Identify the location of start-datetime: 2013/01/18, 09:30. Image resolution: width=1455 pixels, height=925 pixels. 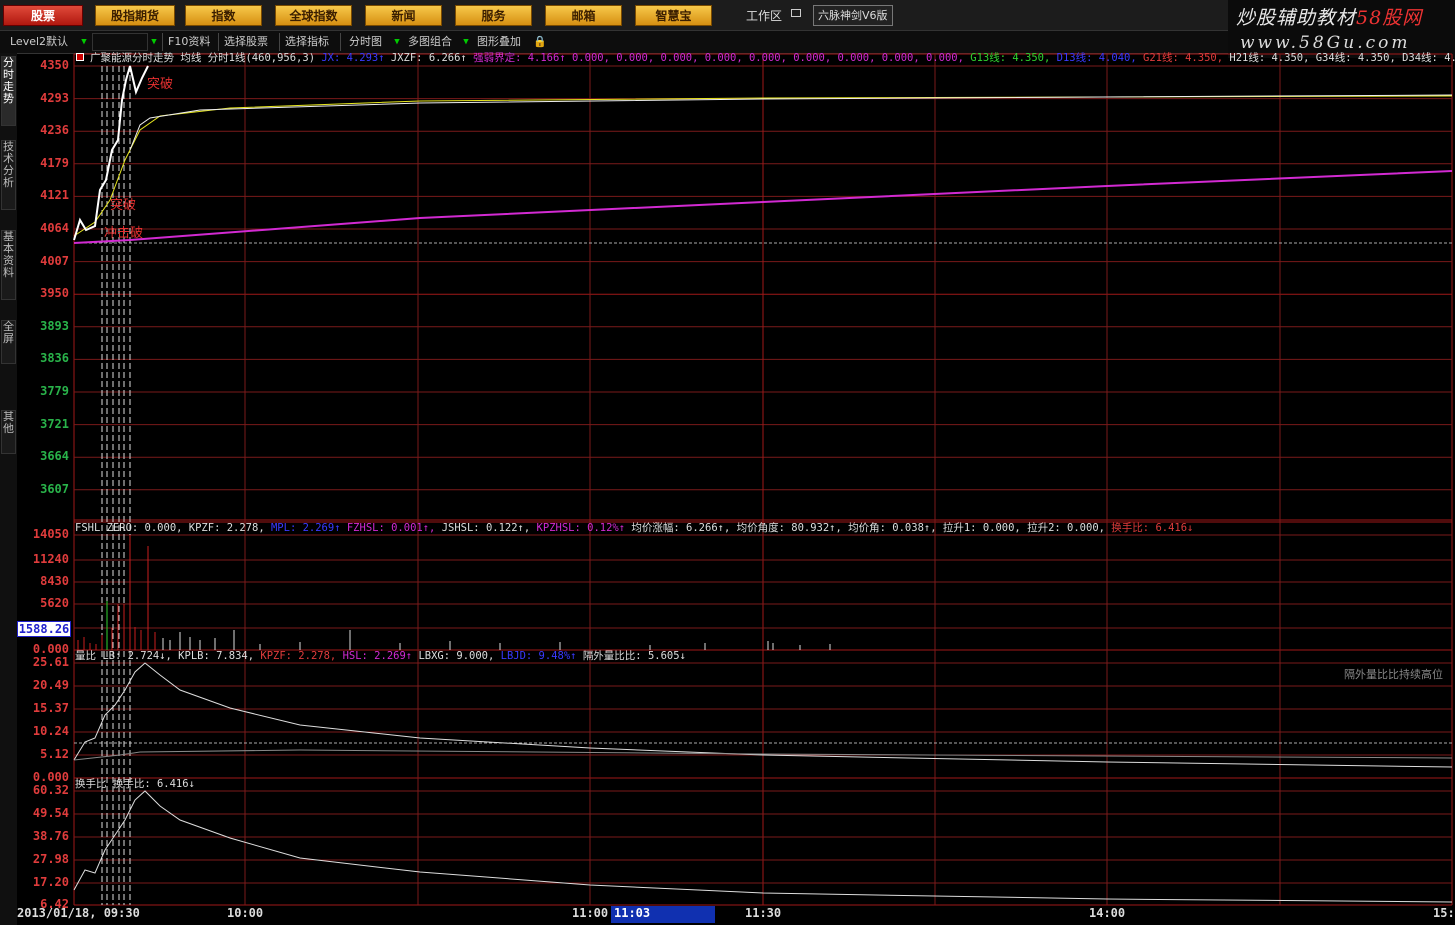
(78, 913).